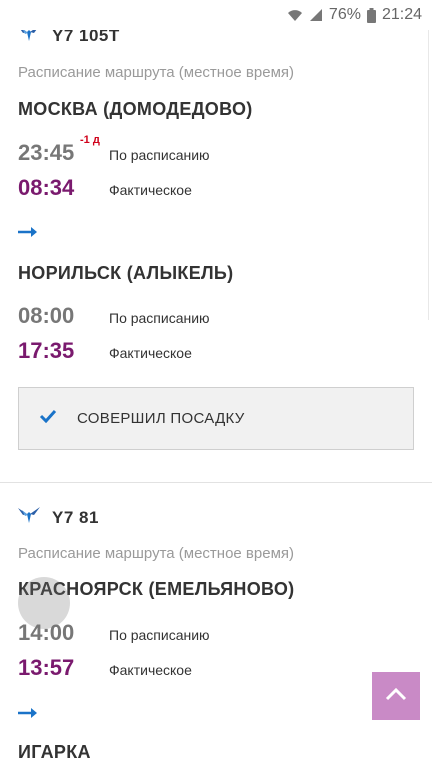  Describe the element at coordinates (46, 152) in the screenshot. I see `origin-scheduled-time: 23:45` at that location.